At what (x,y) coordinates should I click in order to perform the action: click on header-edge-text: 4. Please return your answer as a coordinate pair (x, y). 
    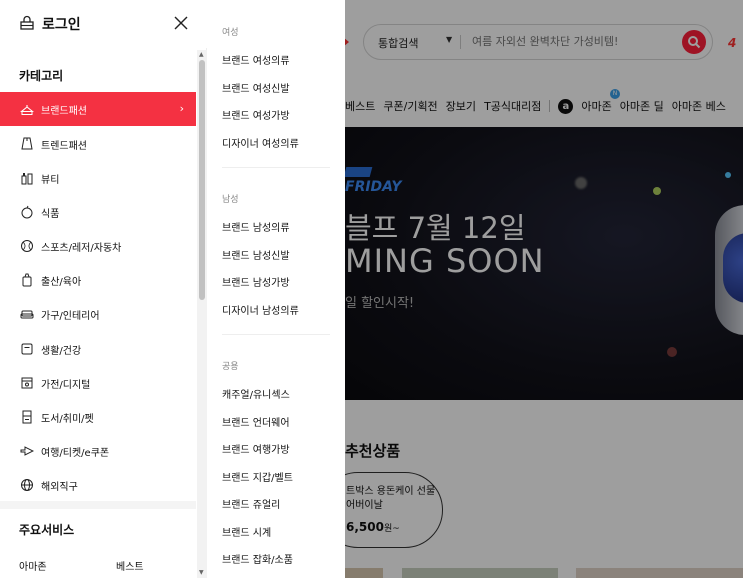
    Looking at the image, I should click on (732, 43).